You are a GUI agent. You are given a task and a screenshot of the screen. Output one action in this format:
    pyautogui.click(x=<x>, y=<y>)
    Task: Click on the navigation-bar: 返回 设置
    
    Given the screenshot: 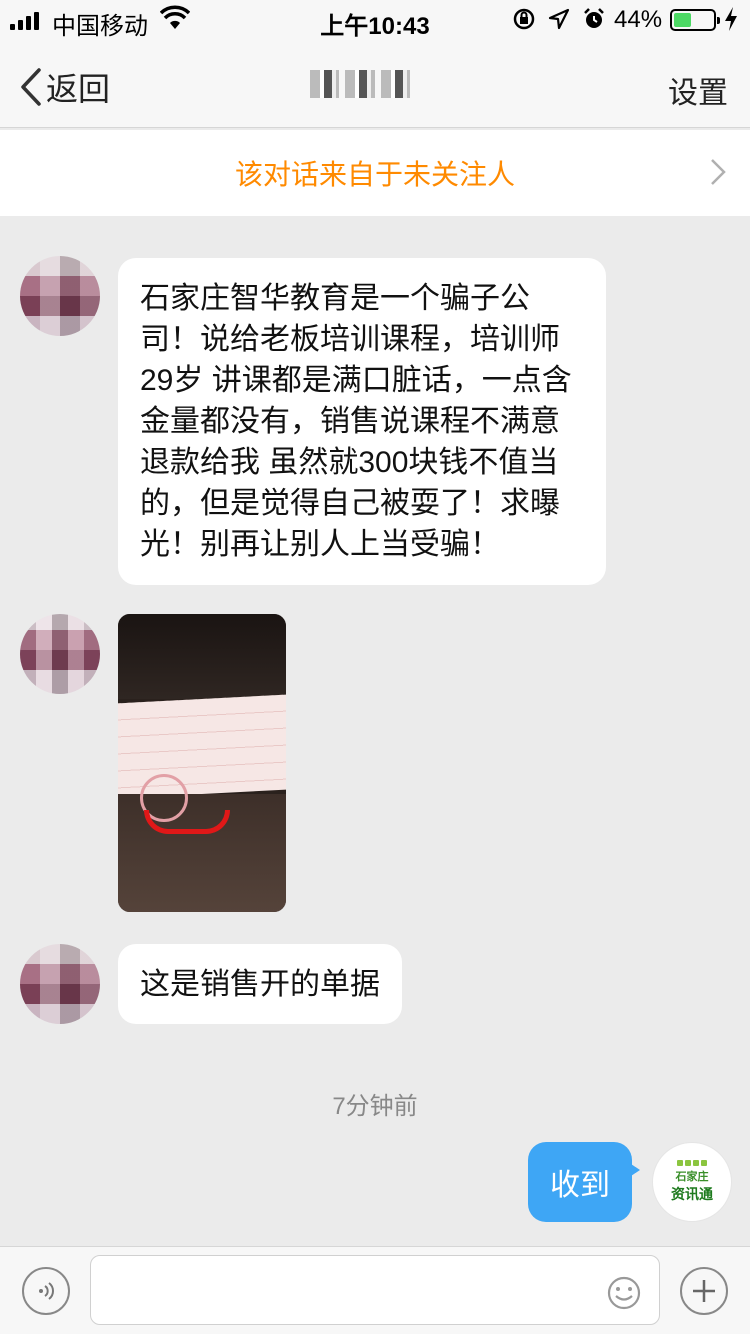 What is the action you would take?
    pyautogui.click(x=375, y=84)
    